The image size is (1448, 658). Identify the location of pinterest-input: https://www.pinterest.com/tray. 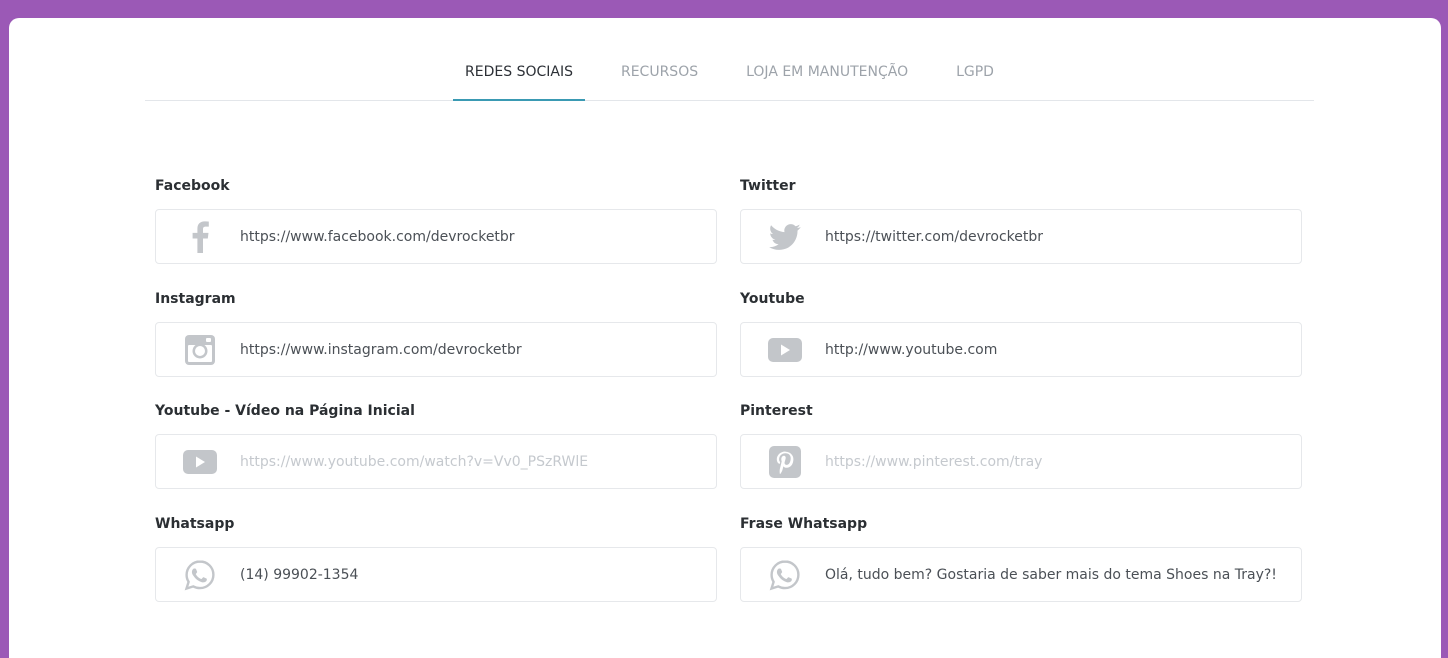
(1063, 462).